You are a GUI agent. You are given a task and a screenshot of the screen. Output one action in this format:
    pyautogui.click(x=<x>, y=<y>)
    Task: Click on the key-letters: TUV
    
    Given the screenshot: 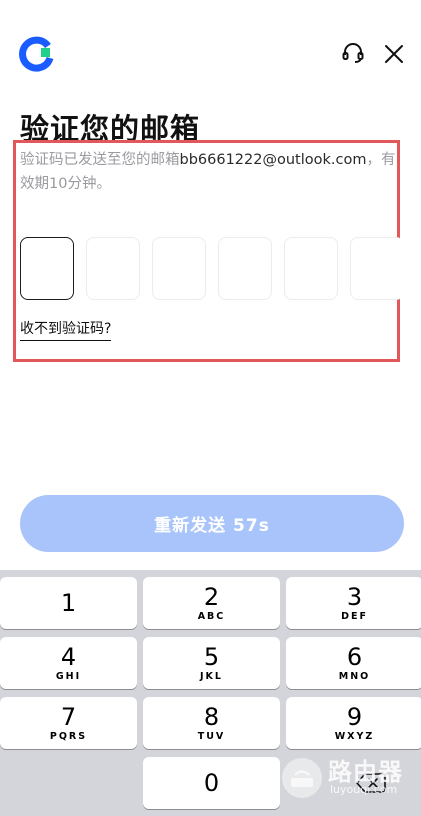 What is the action you would take?
    pyautogui.click(x=211, y=736)
    